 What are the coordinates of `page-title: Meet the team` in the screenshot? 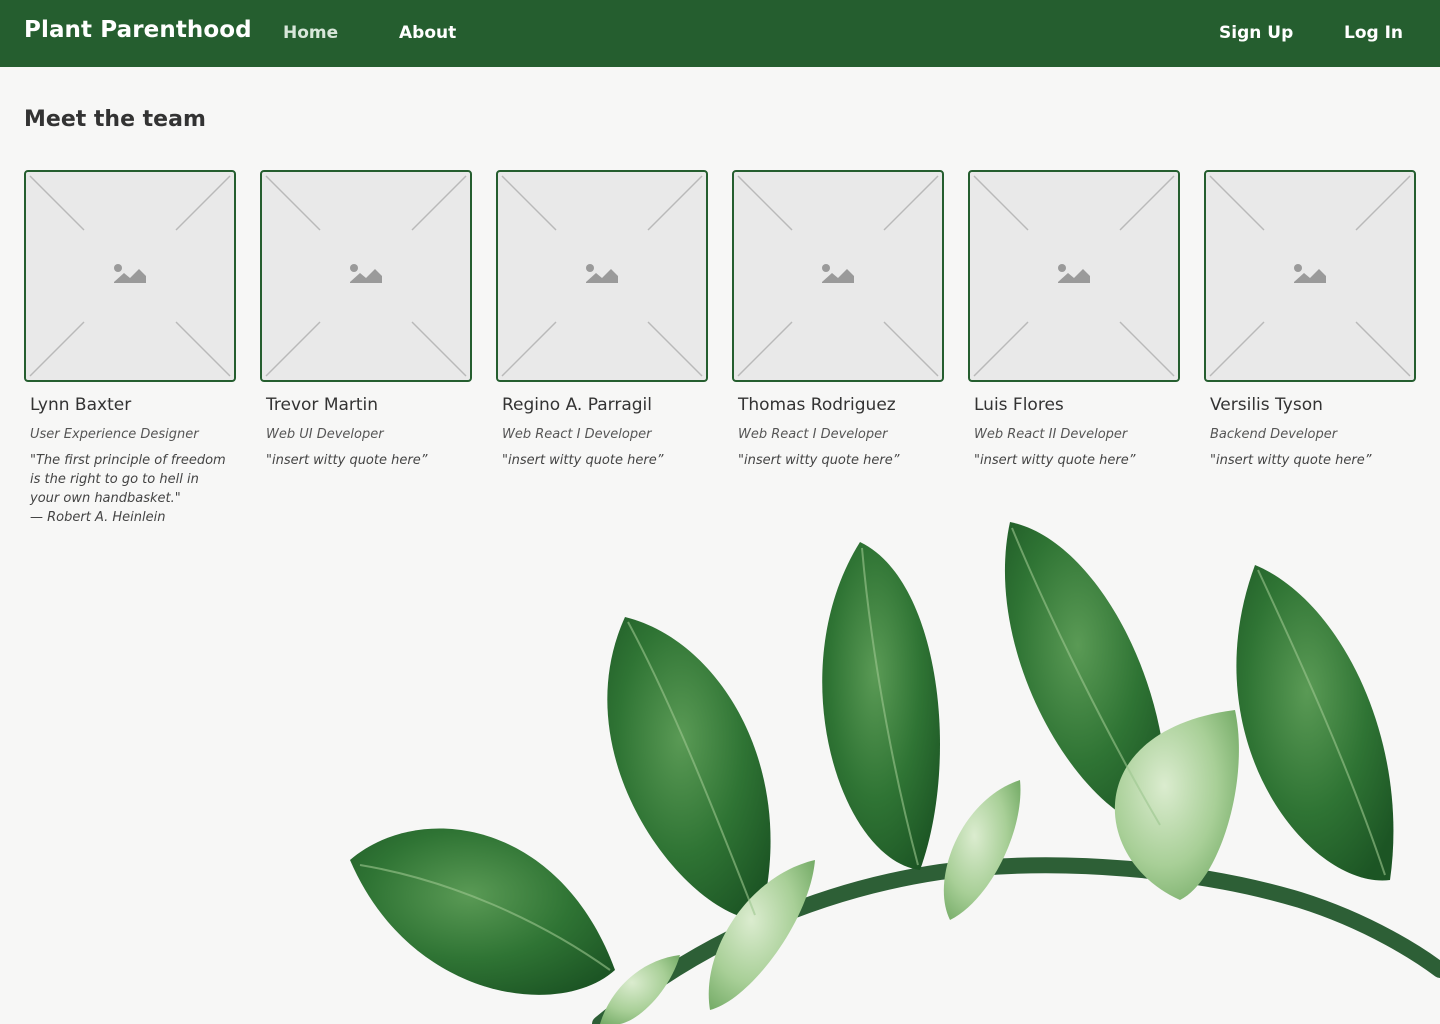 It's located at (115, 119).